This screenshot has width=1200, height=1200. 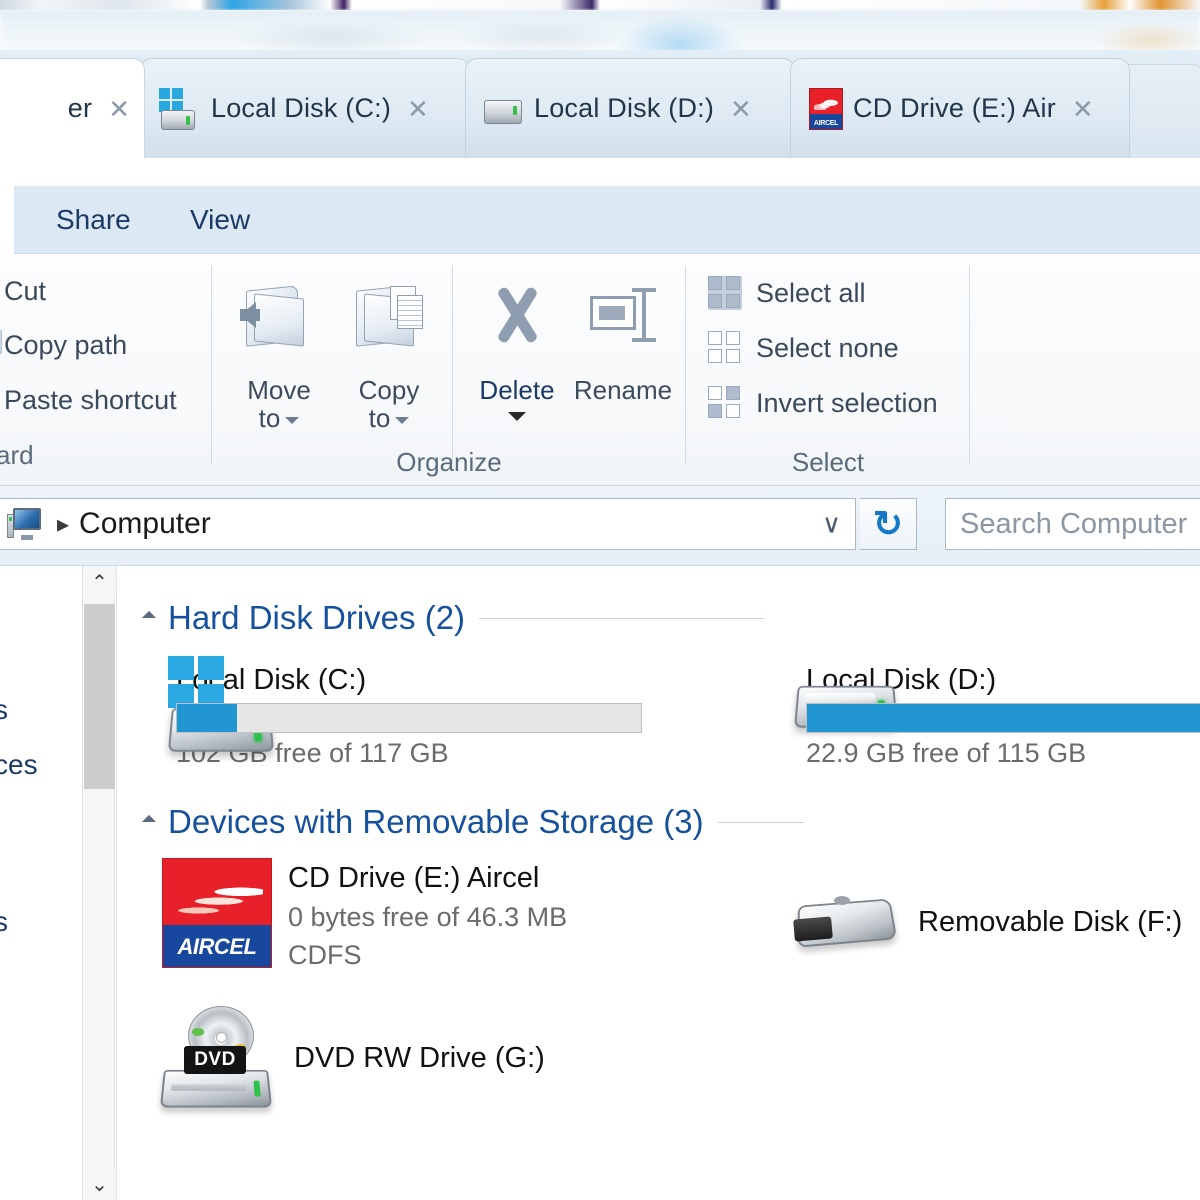 I want to click on tab-label: er, so click(x=80, y=108).